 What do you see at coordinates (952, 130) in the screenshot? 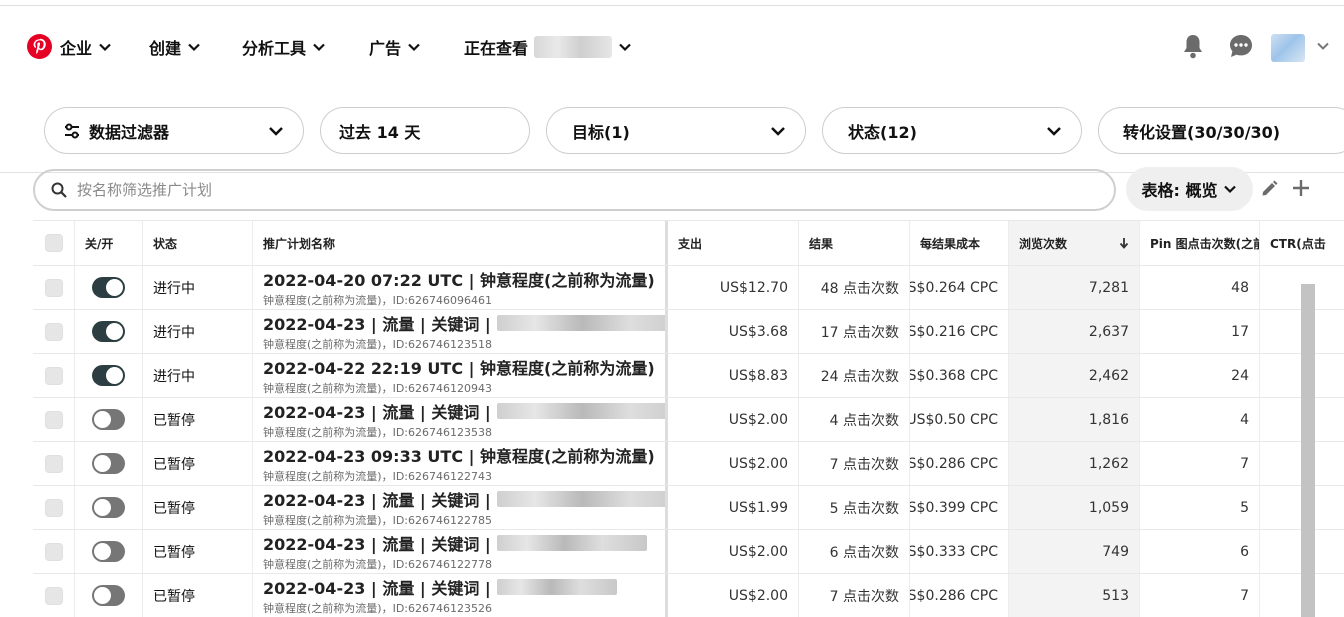
I see `status-dropdown: 状态(12)` at bounding box center [952, 130].